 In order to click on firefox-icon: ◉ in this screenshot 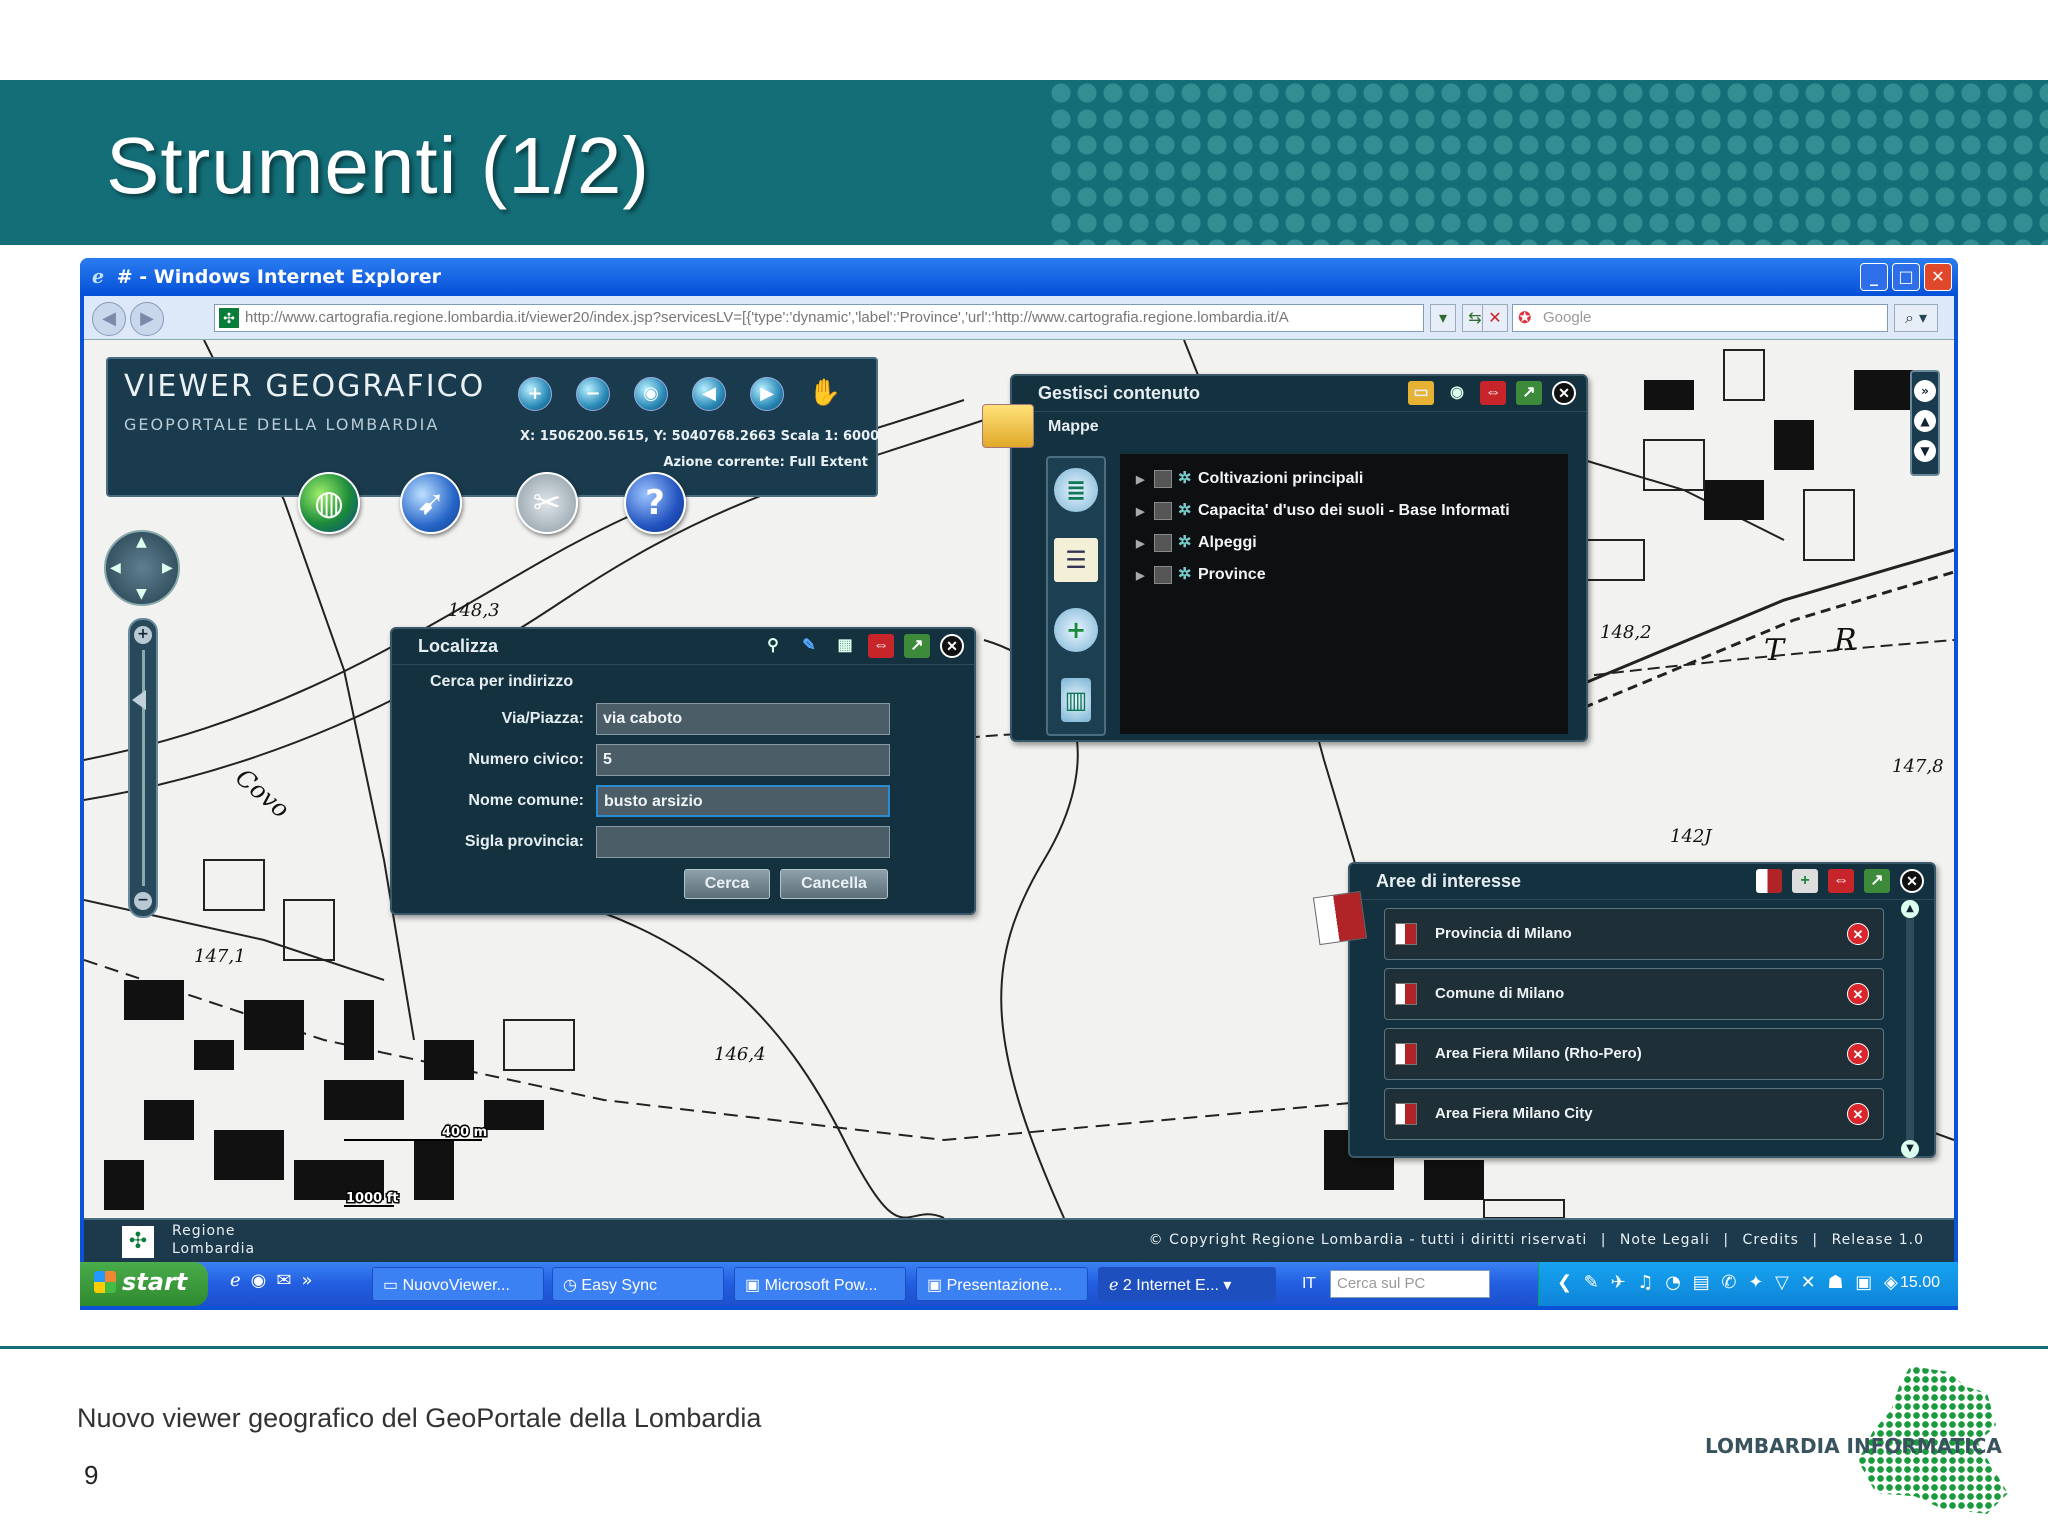, I will do `click(259, 1280)`.